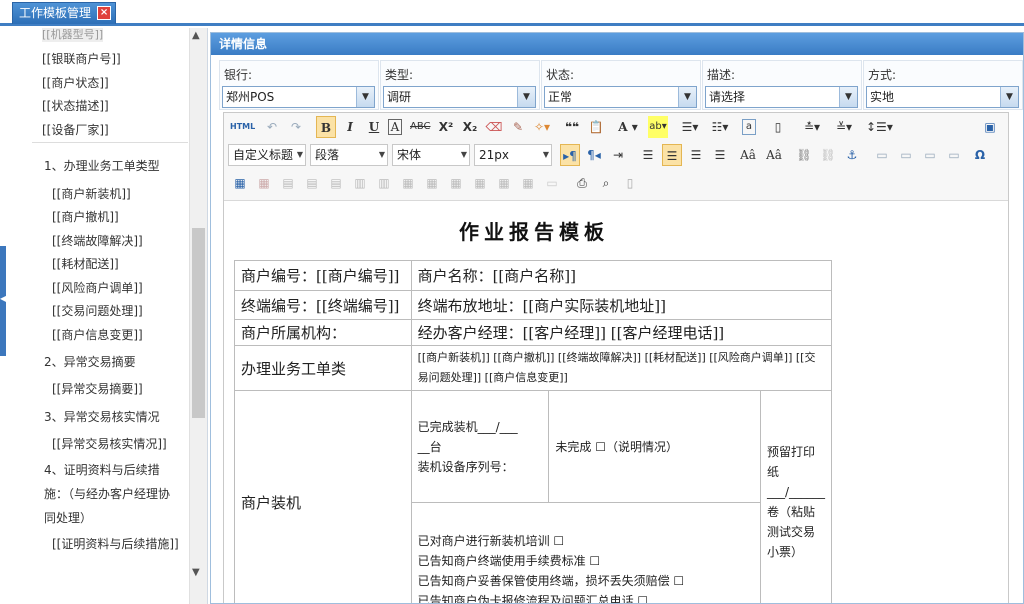 The image size is (1024, 604). Describe the element at coordinates (720, 127) in the screenshot. I see `unordered-list-icon: ☷▾` at that location.